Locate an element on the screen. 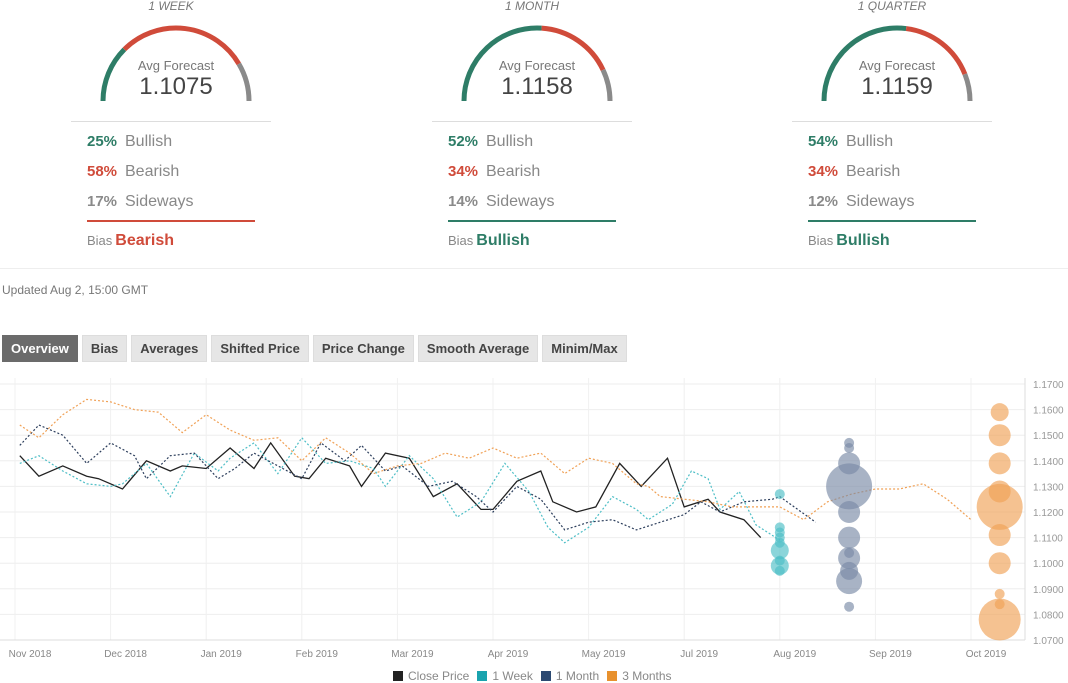 This screenshot has width=1068, height=683. x-tick-label: Feb 2019 is located at coordinates (317, 654).